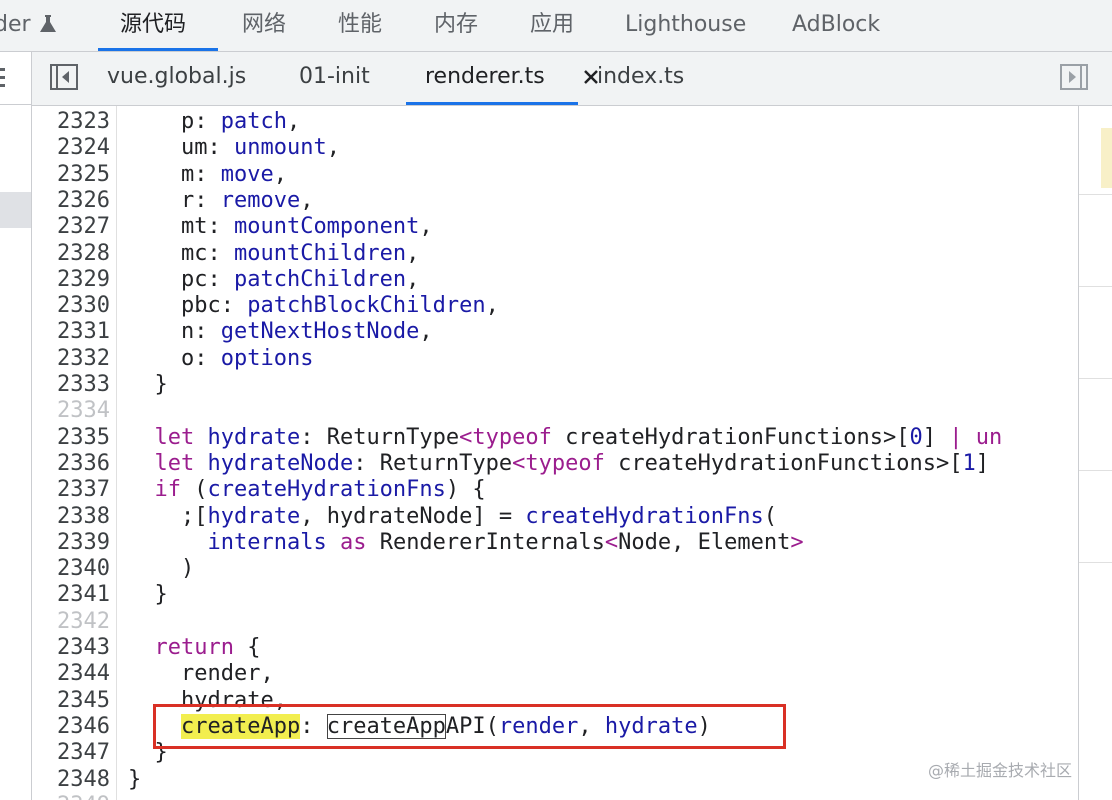  I want to click on more-options-icon, so click(4, 78).